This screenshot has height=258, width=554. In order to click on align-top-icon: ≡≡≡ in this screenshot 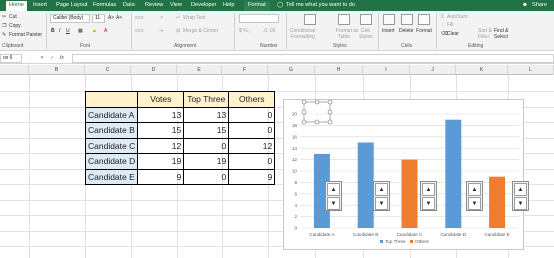, I will do `click(139, 18)`.